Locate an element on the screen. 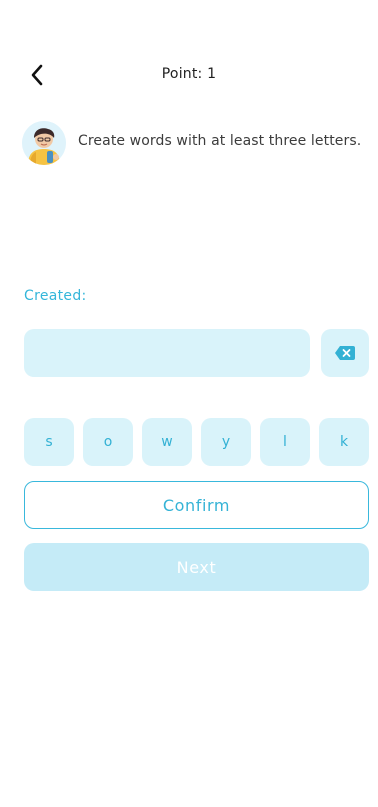 The image size is (378, 807). page-title: Point: 1 is located at coordinates (189, 74).